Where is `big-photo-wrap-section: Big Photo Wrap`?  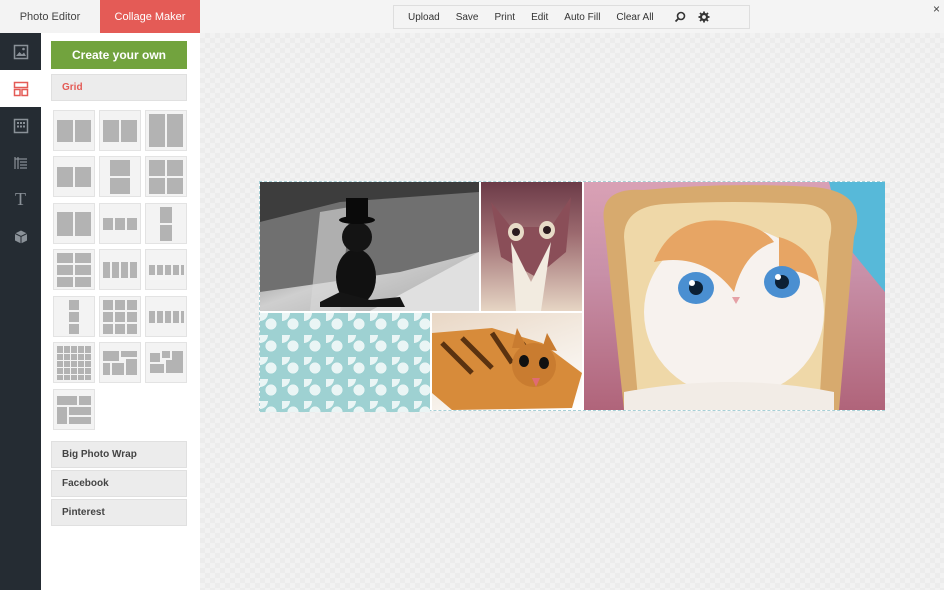 big-photo-wrap-section: Big Photo Wrap is located at coordinates (119, 454).